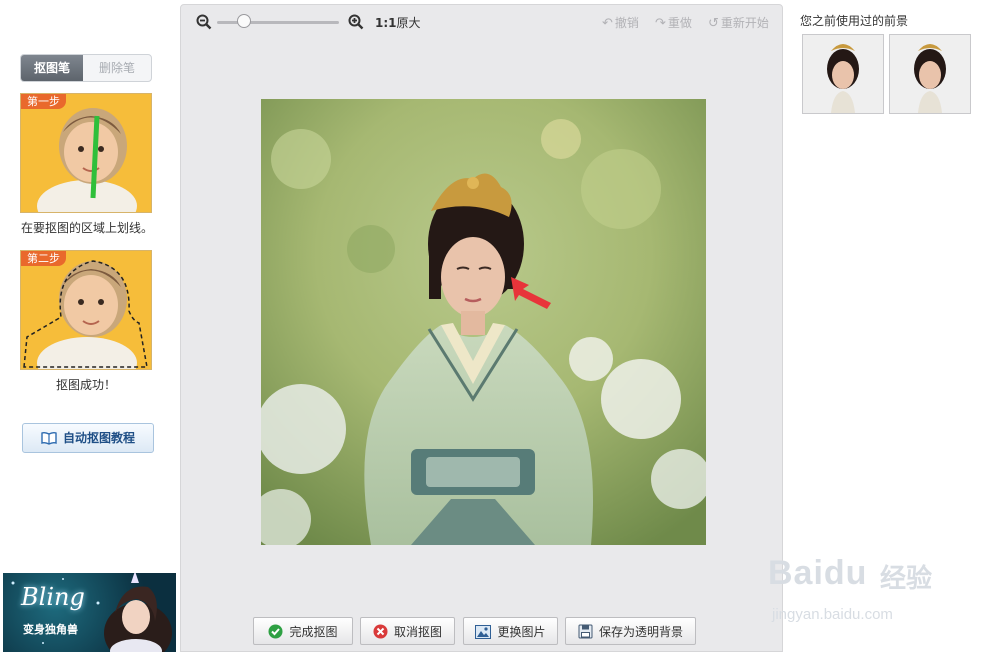  I want to click on original-size-label: 原大, so click(408, 23).